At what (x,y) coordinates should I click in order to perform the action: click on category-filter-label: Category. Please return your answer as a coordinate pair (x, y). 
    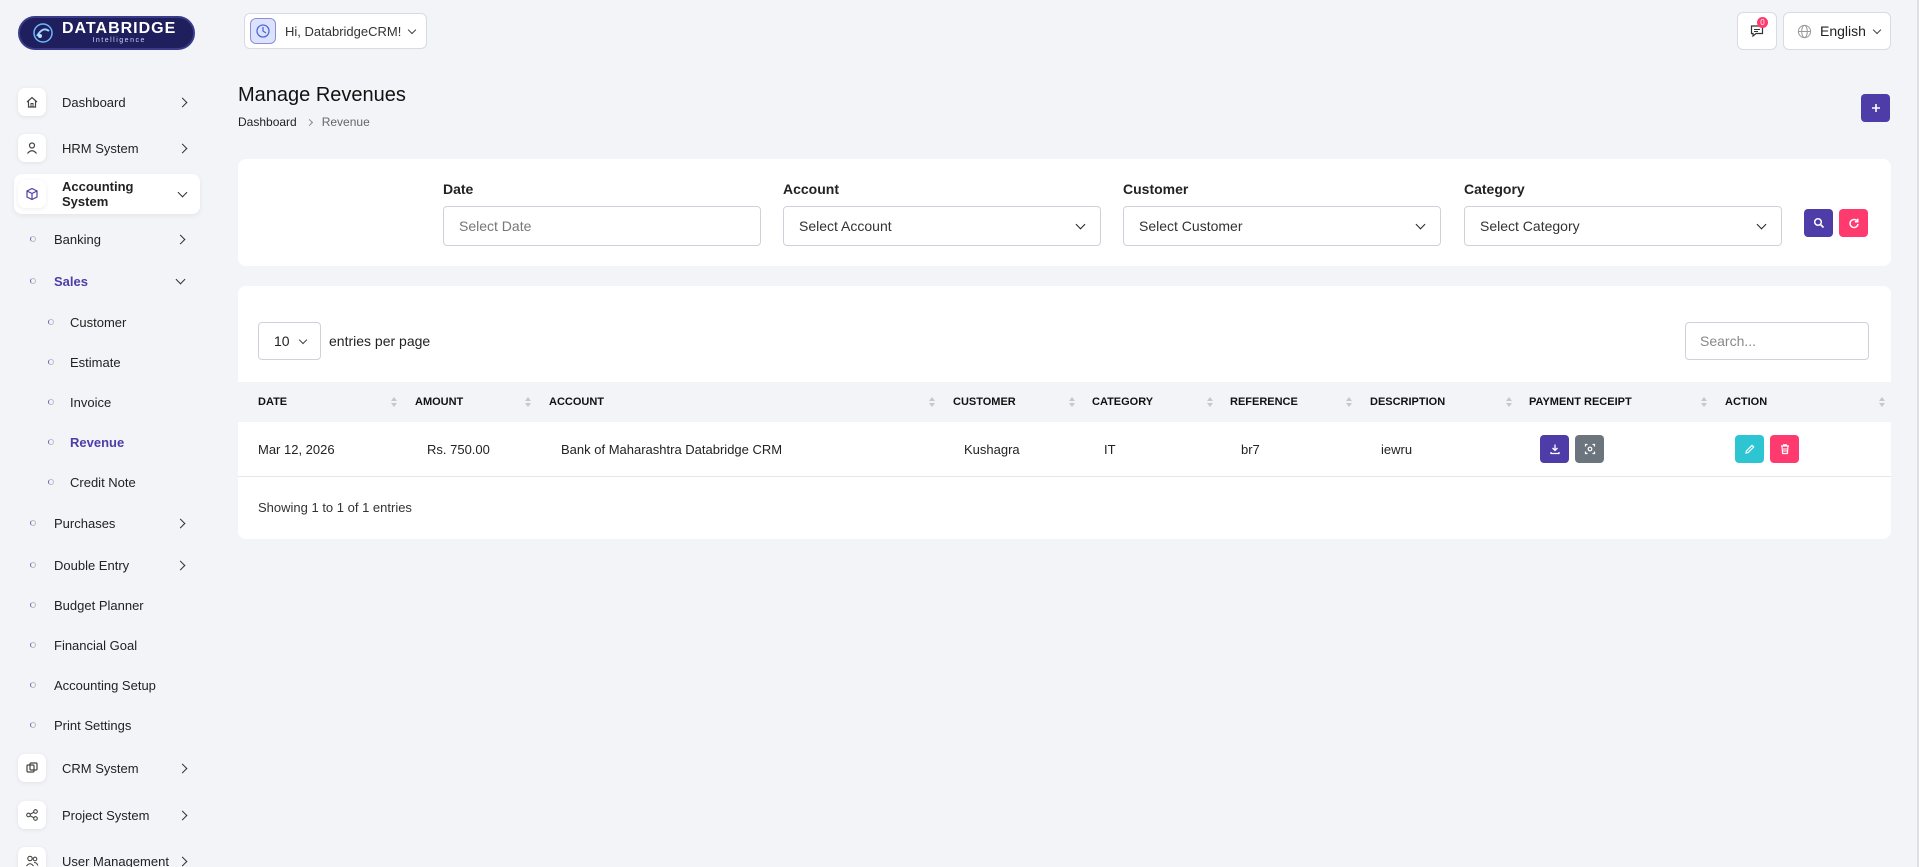
    Looking at the image, I should click on (1494, 189).